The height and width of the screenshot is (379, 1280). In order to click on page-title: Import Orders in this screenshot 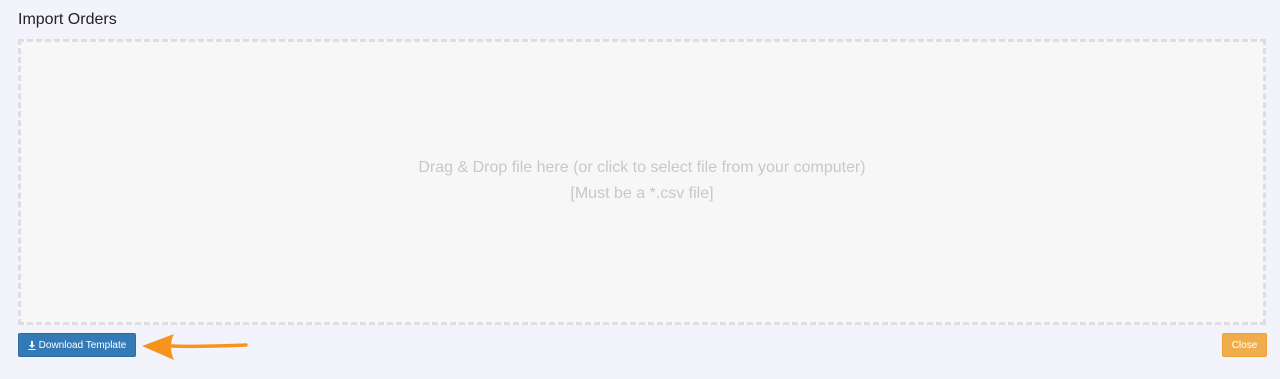, I will do `click(67, 19)`.